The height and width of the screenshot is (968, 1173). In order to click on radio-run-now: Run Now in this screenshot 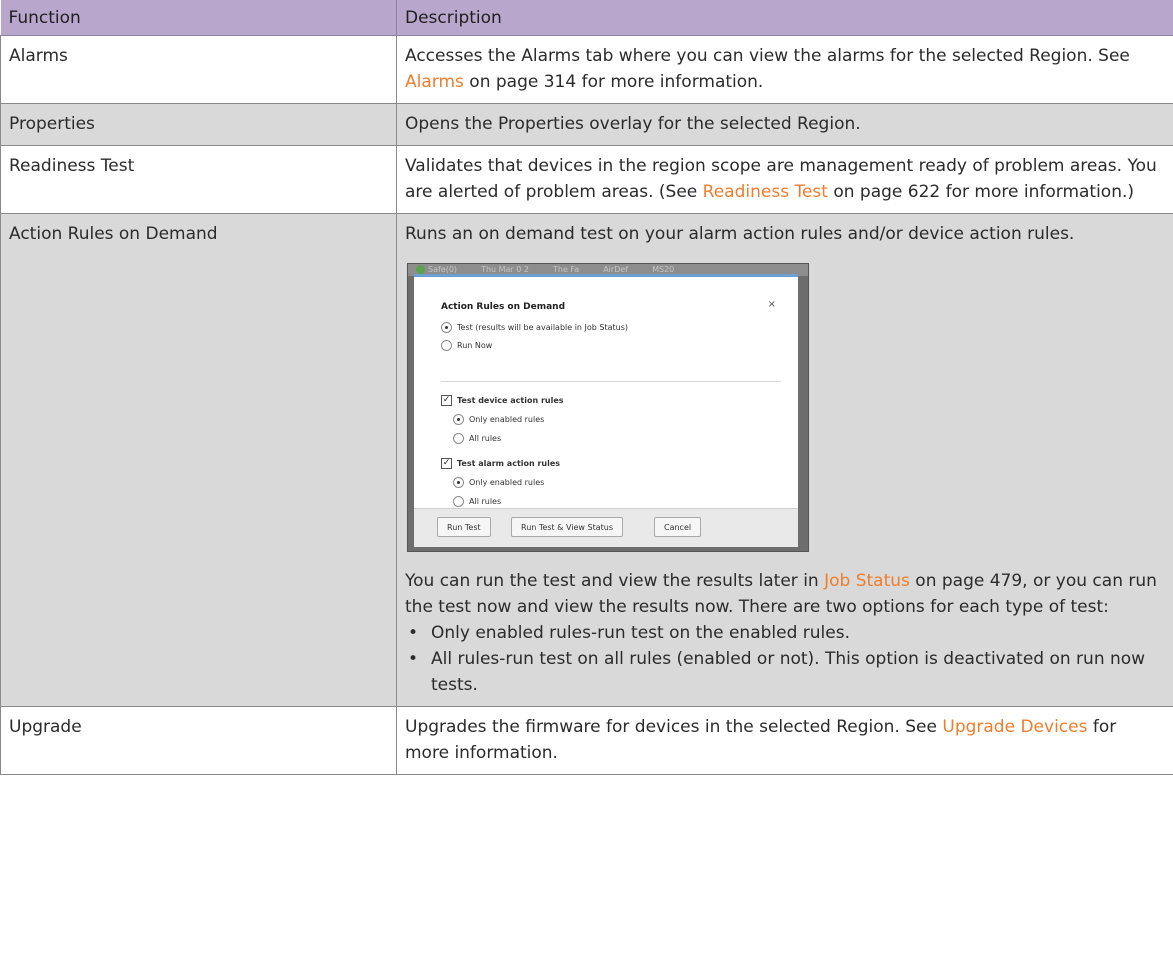, I will do `click(466, 345)`.